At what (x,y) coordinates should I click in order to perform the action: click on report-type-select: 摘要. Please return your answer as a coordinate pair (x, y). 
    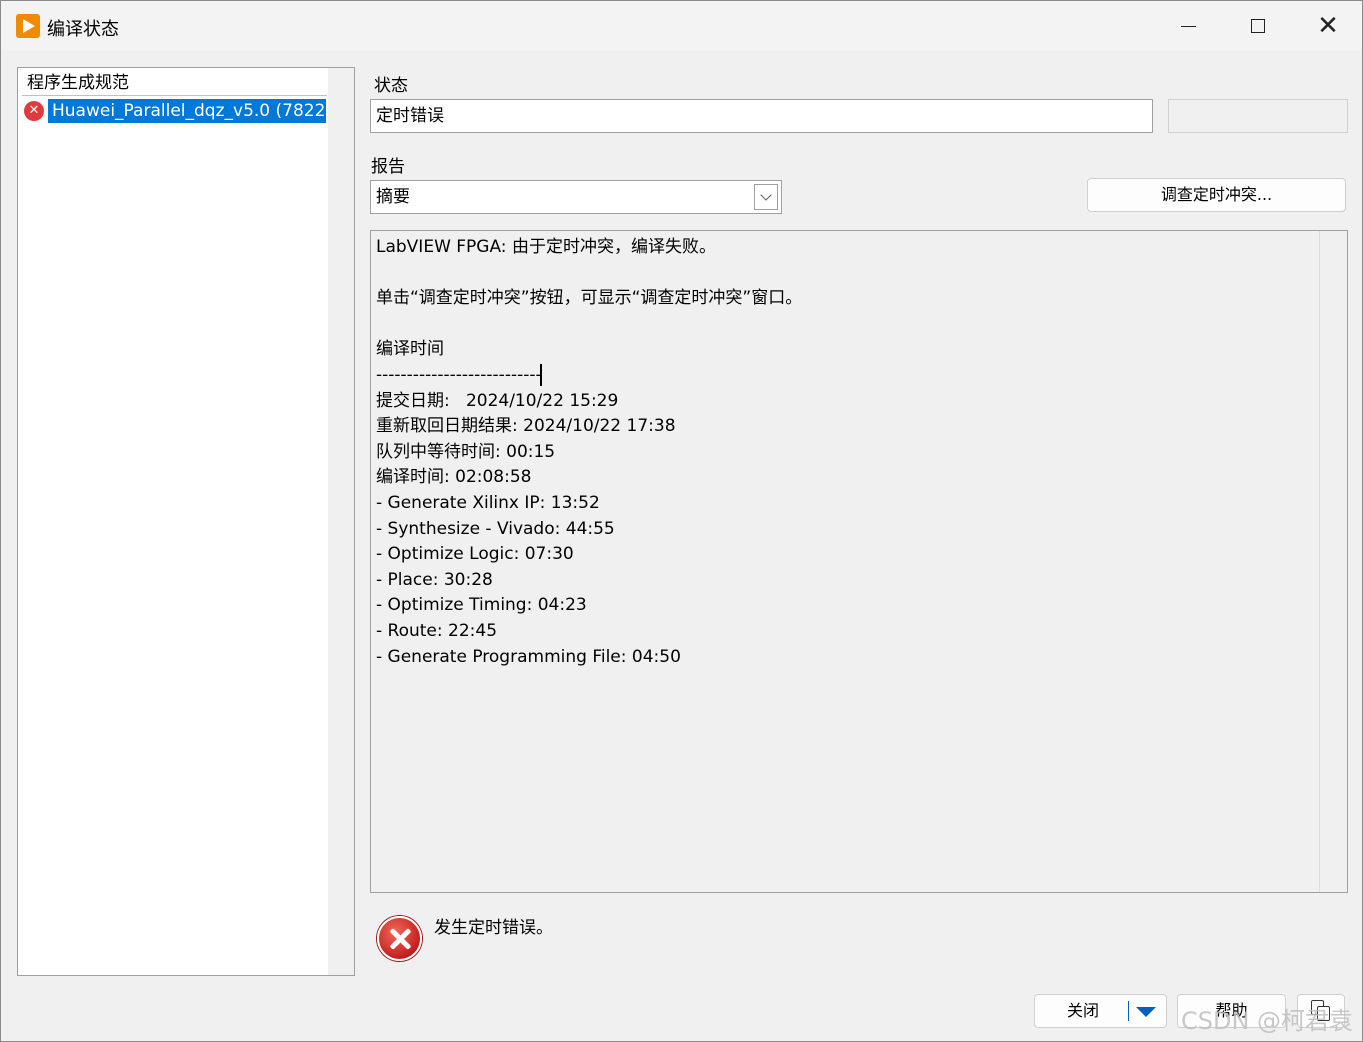
    Looking at the image, I should click on (576, 197).